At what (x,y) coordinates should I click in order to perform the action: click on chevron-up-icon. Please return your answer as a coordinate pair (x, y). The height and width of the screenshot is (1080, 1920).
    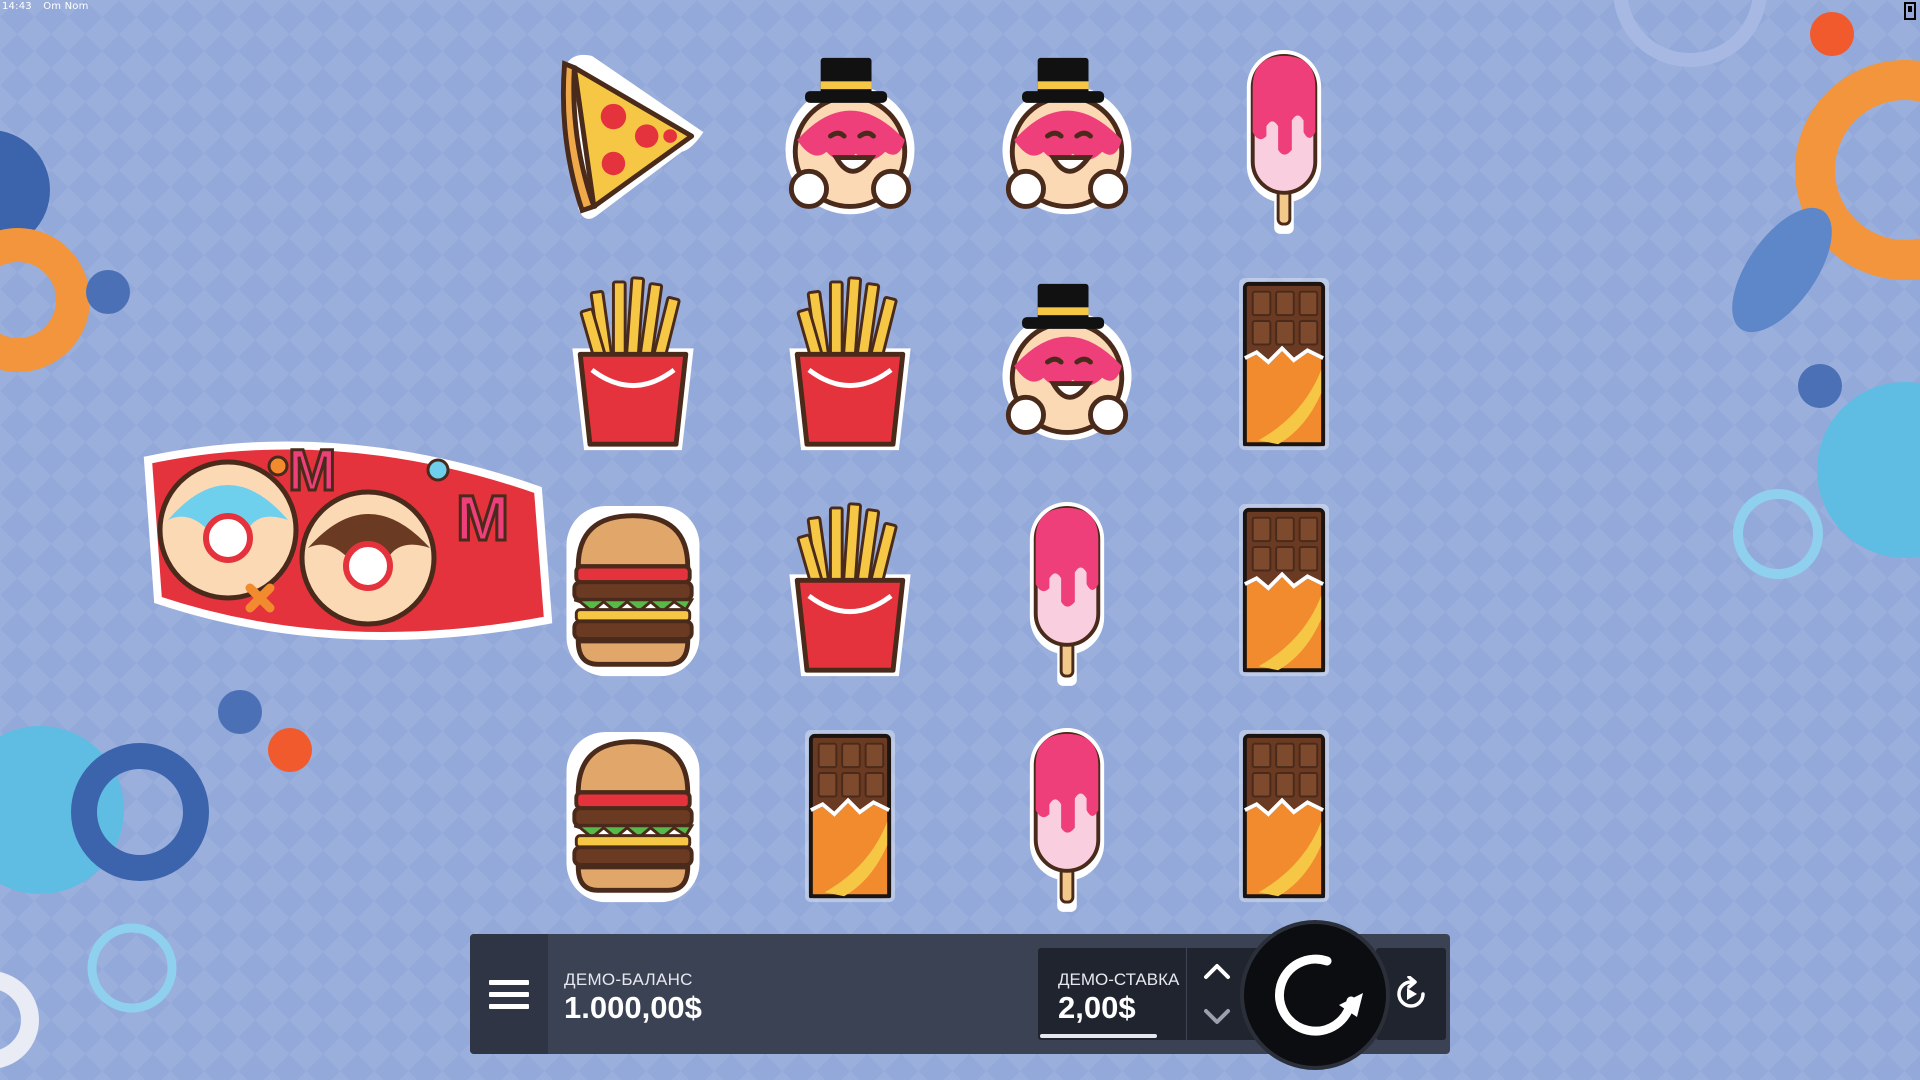
    Looking at the image, I should click on (1216, 971).